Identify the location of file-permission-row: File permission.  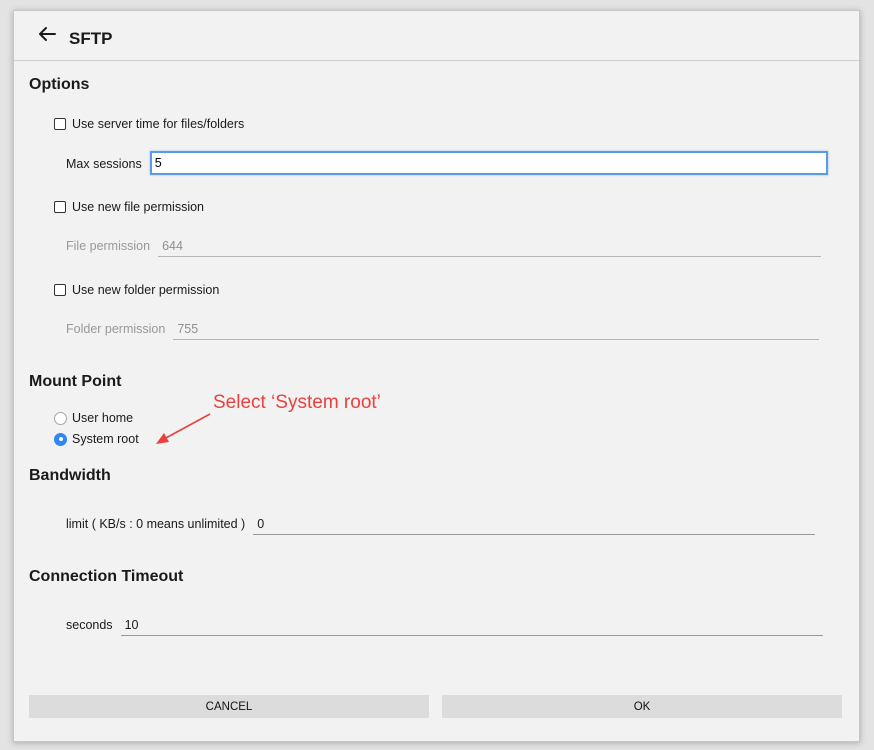
(444, 247).